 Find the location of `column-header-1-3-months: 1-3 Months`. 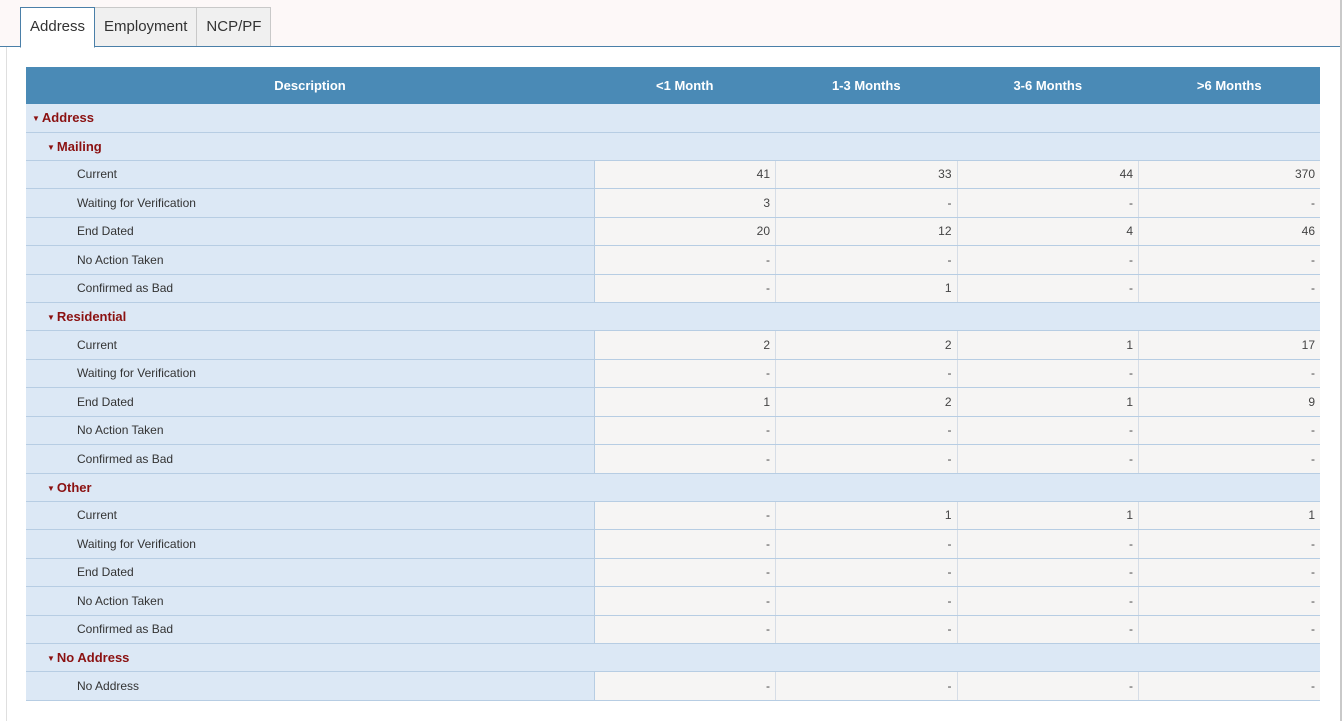

column-header-1-3-months: 1-3 Months is located at coordinates (866, 85).